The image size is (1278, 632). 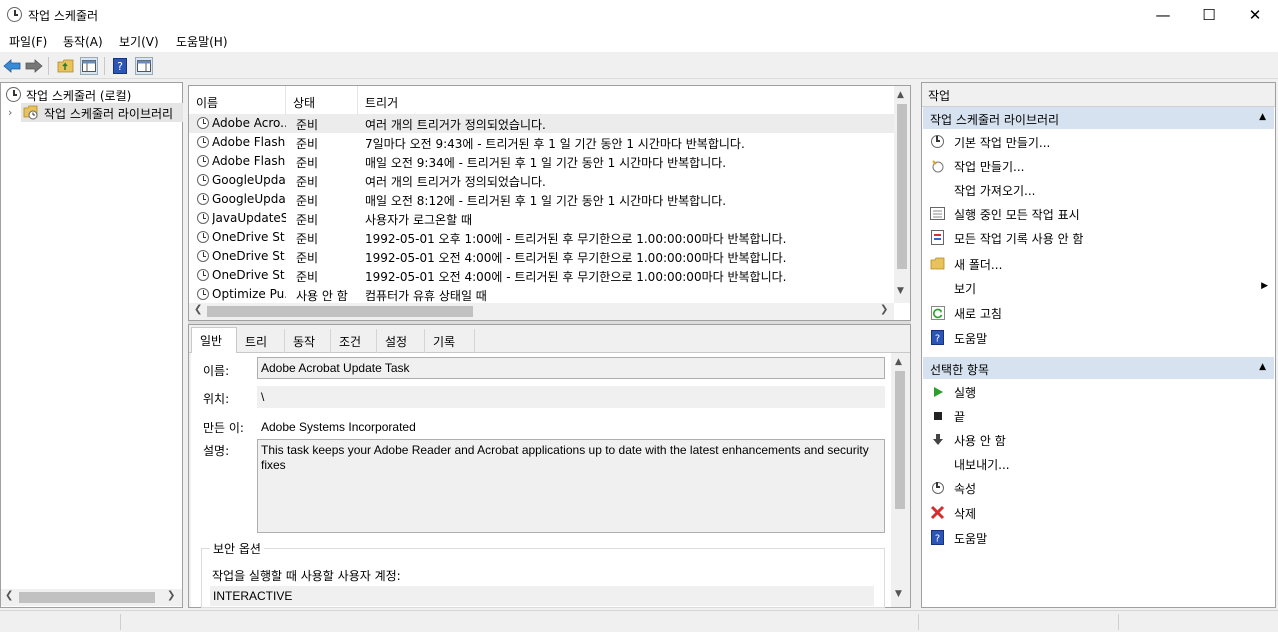 I want to click on table-row: JavaUpdateS... 준비 사용자가 로그온할 때, so click(x=541, y=218).